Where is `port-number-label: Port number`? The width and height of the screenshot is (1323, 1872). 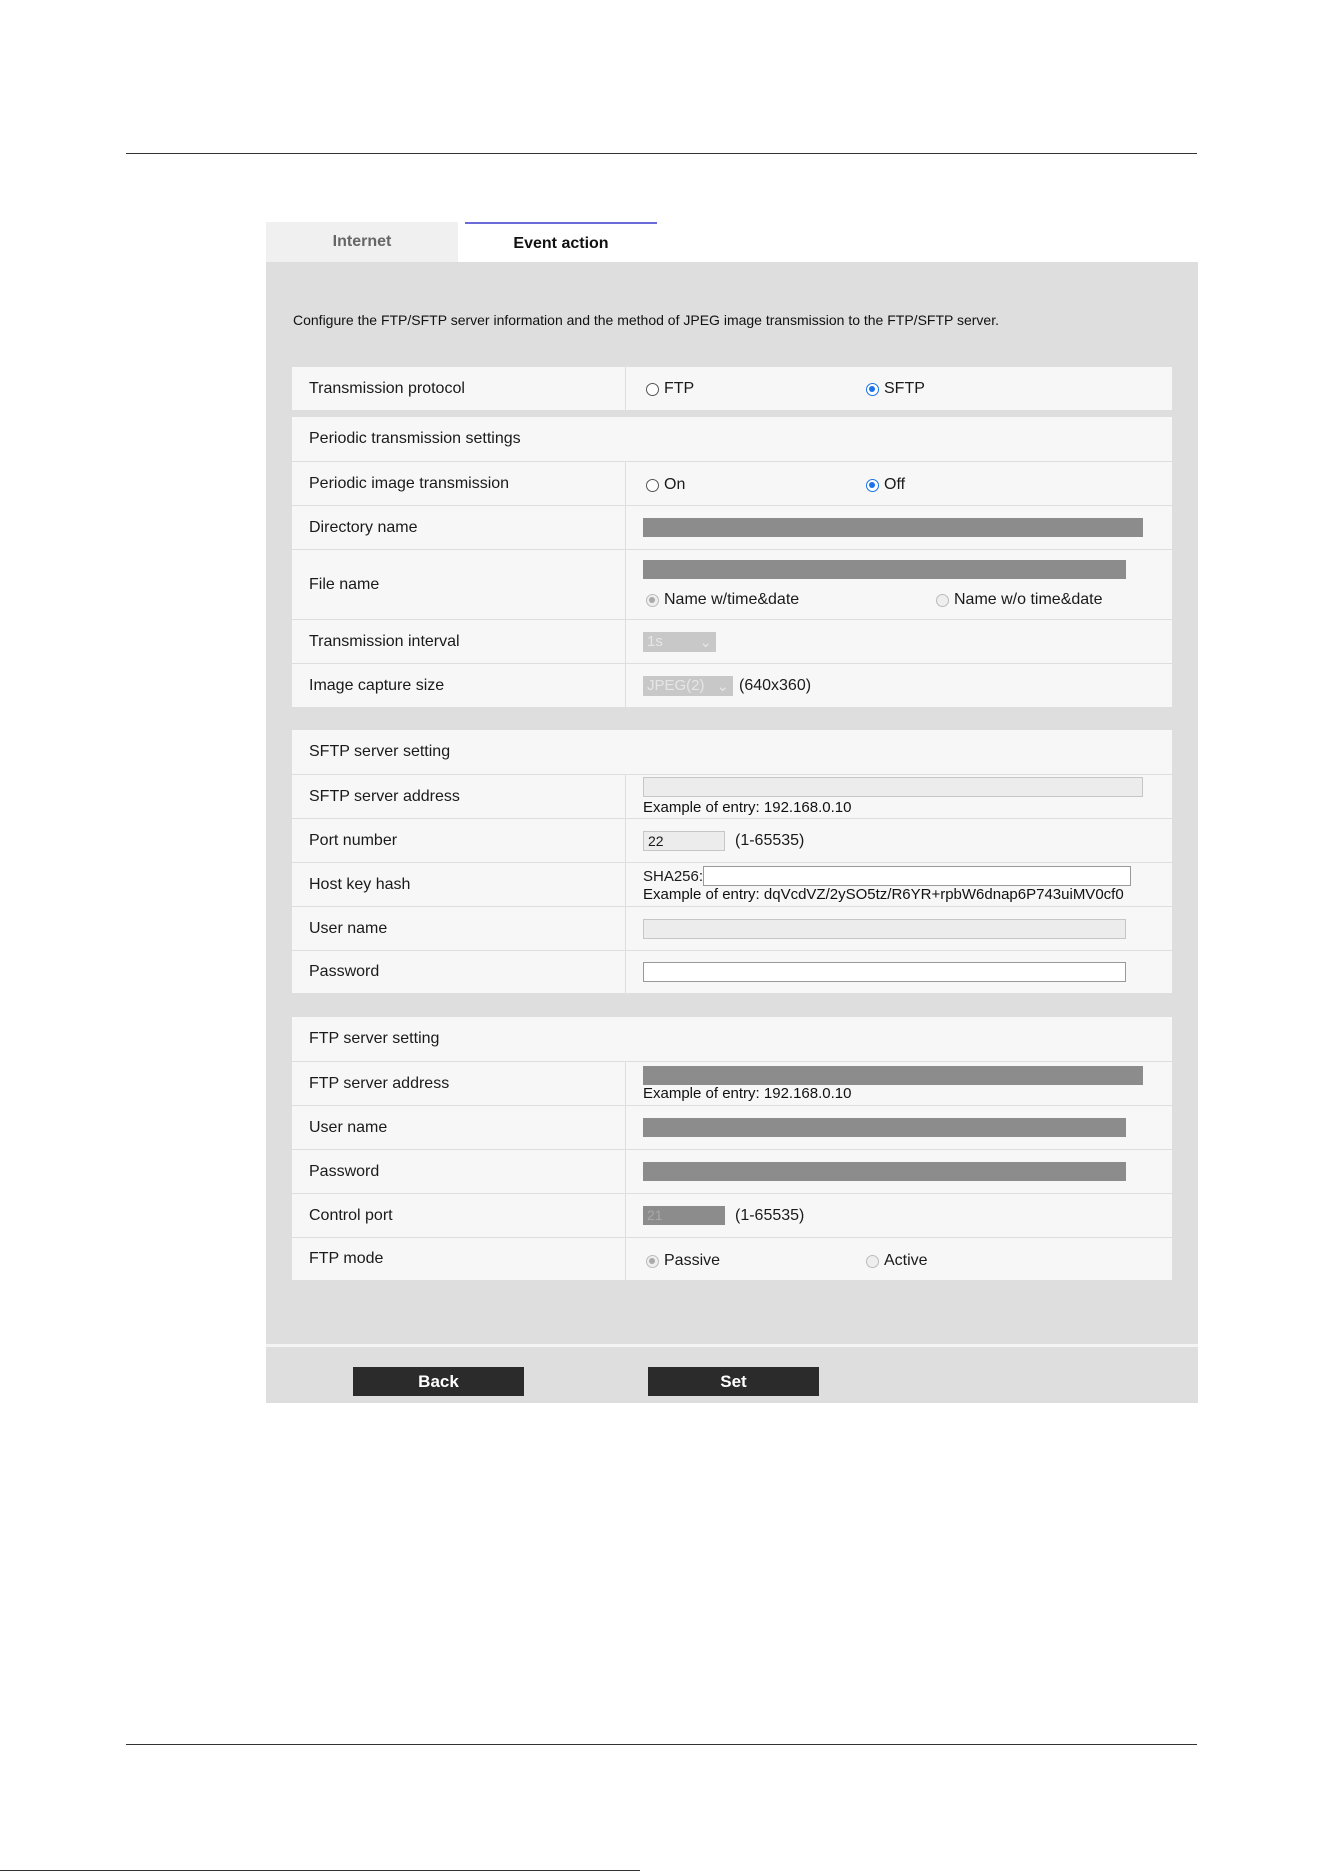
port-number-label: Port number is located at coordinates (459, 840).